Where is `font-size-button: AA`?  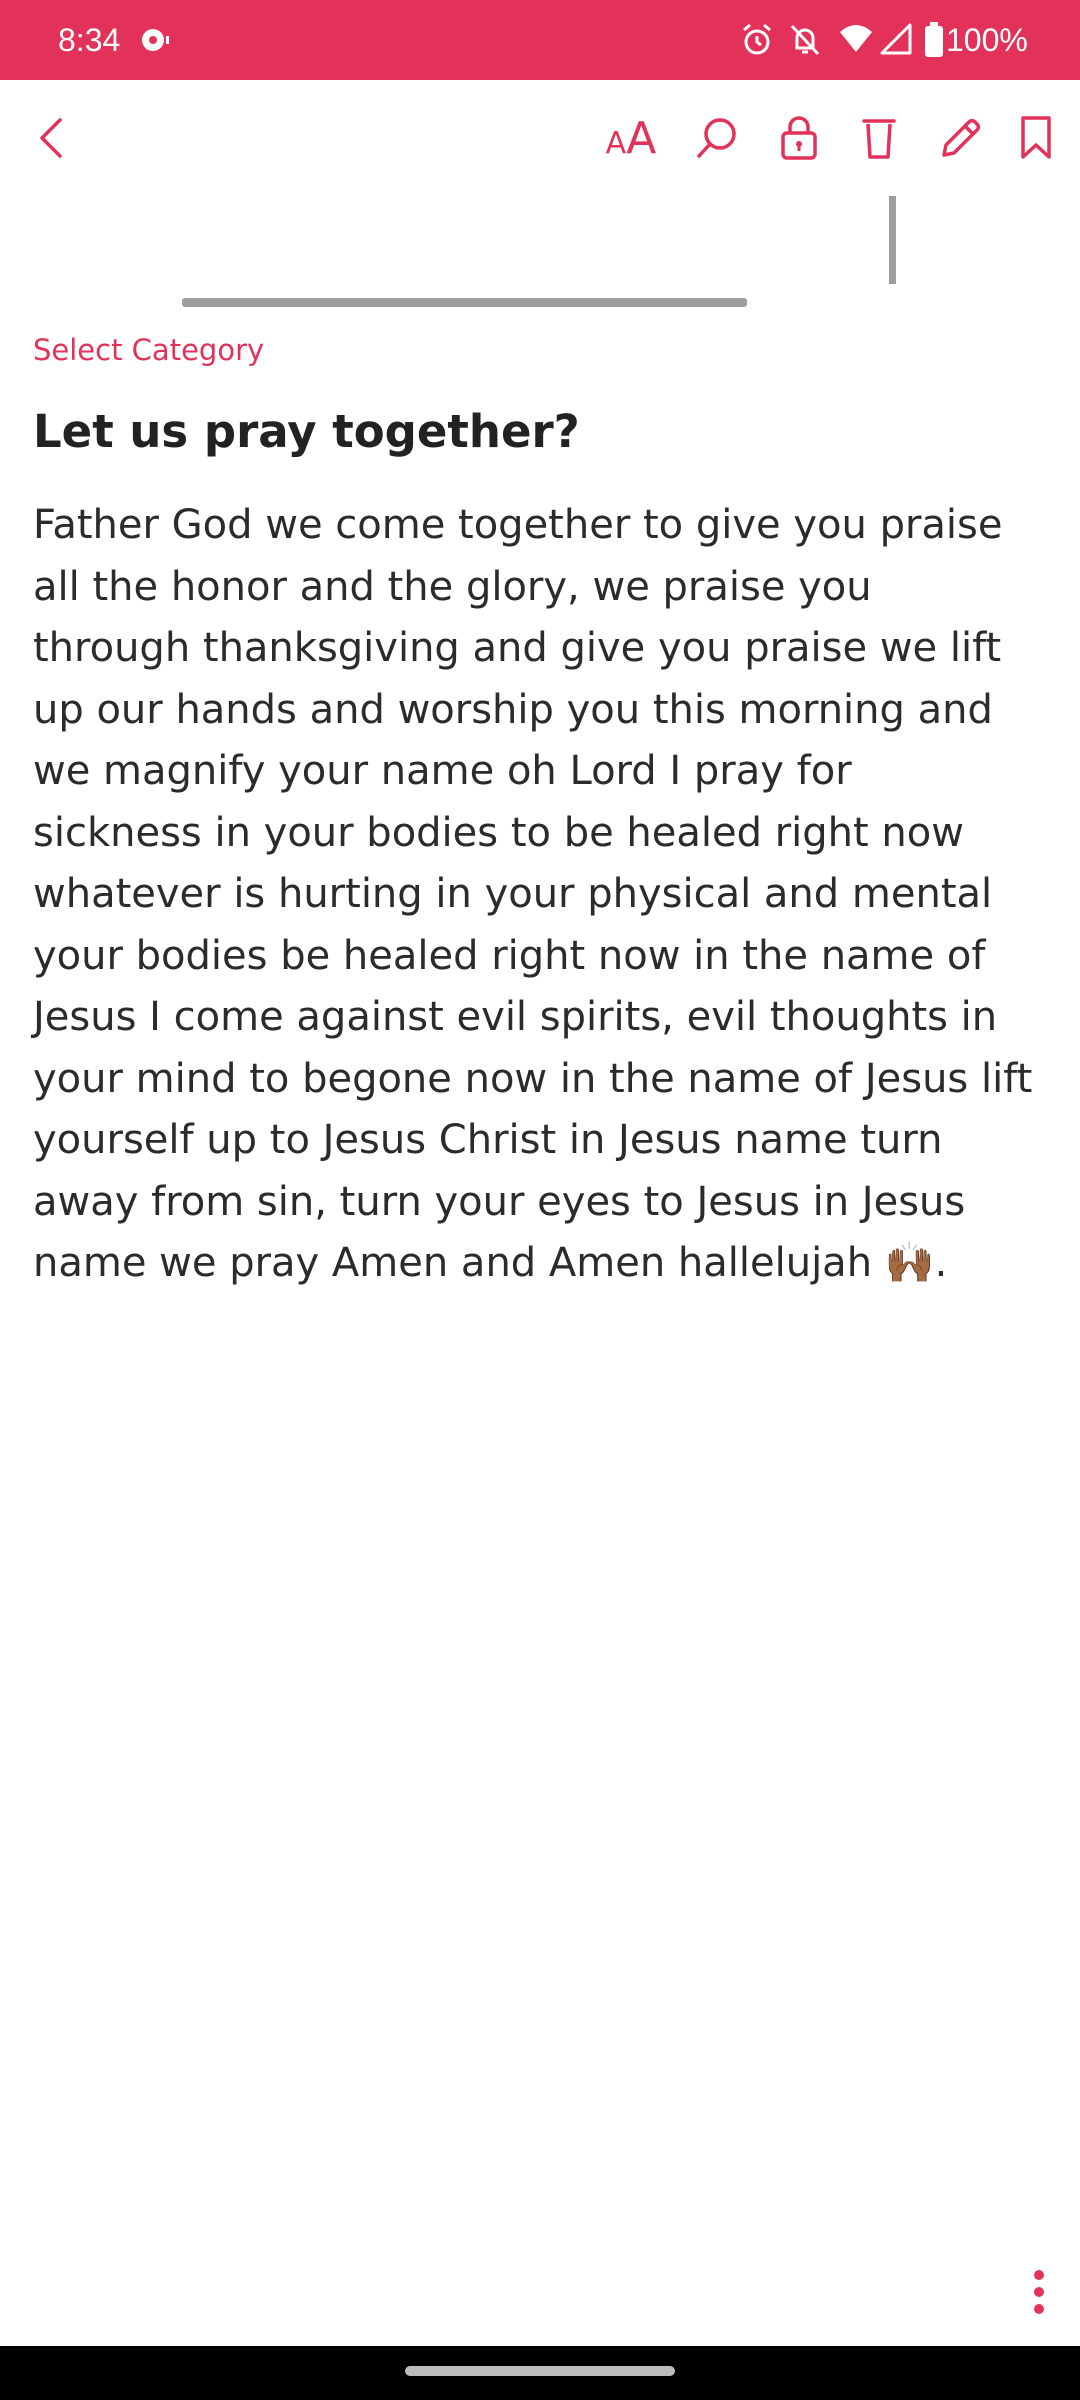 font-size-button: AA is located at coordinates (631, 138).